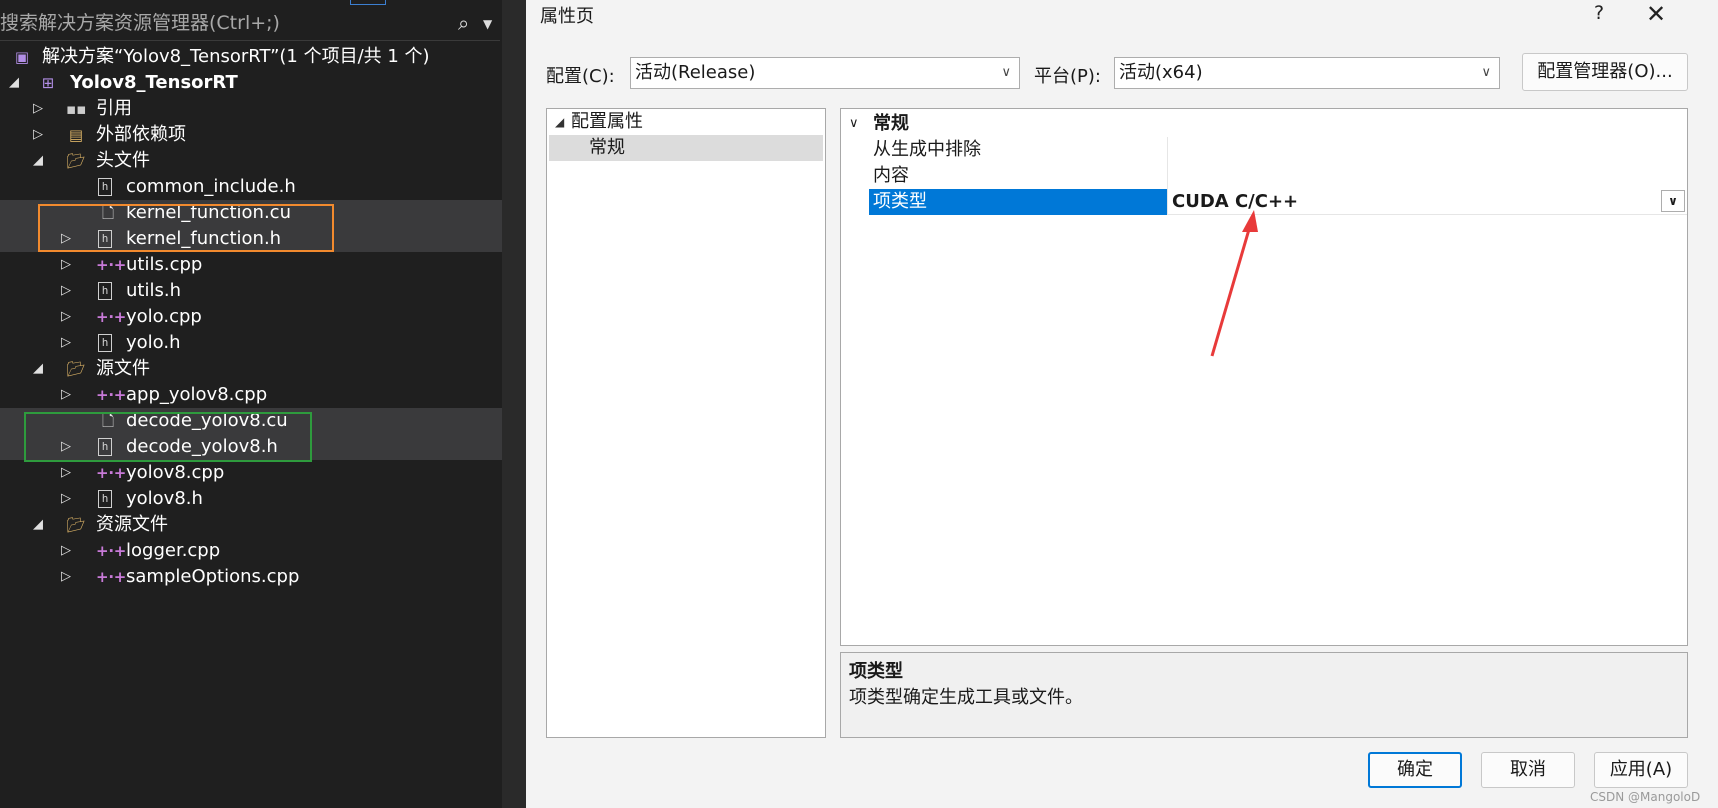 The width and height of the screenshot is (1718, 808). What do you see at coordinates (686, 148) in the screenshot?
I see `tree-item-general: 常规` at bounding box center [686, 148].